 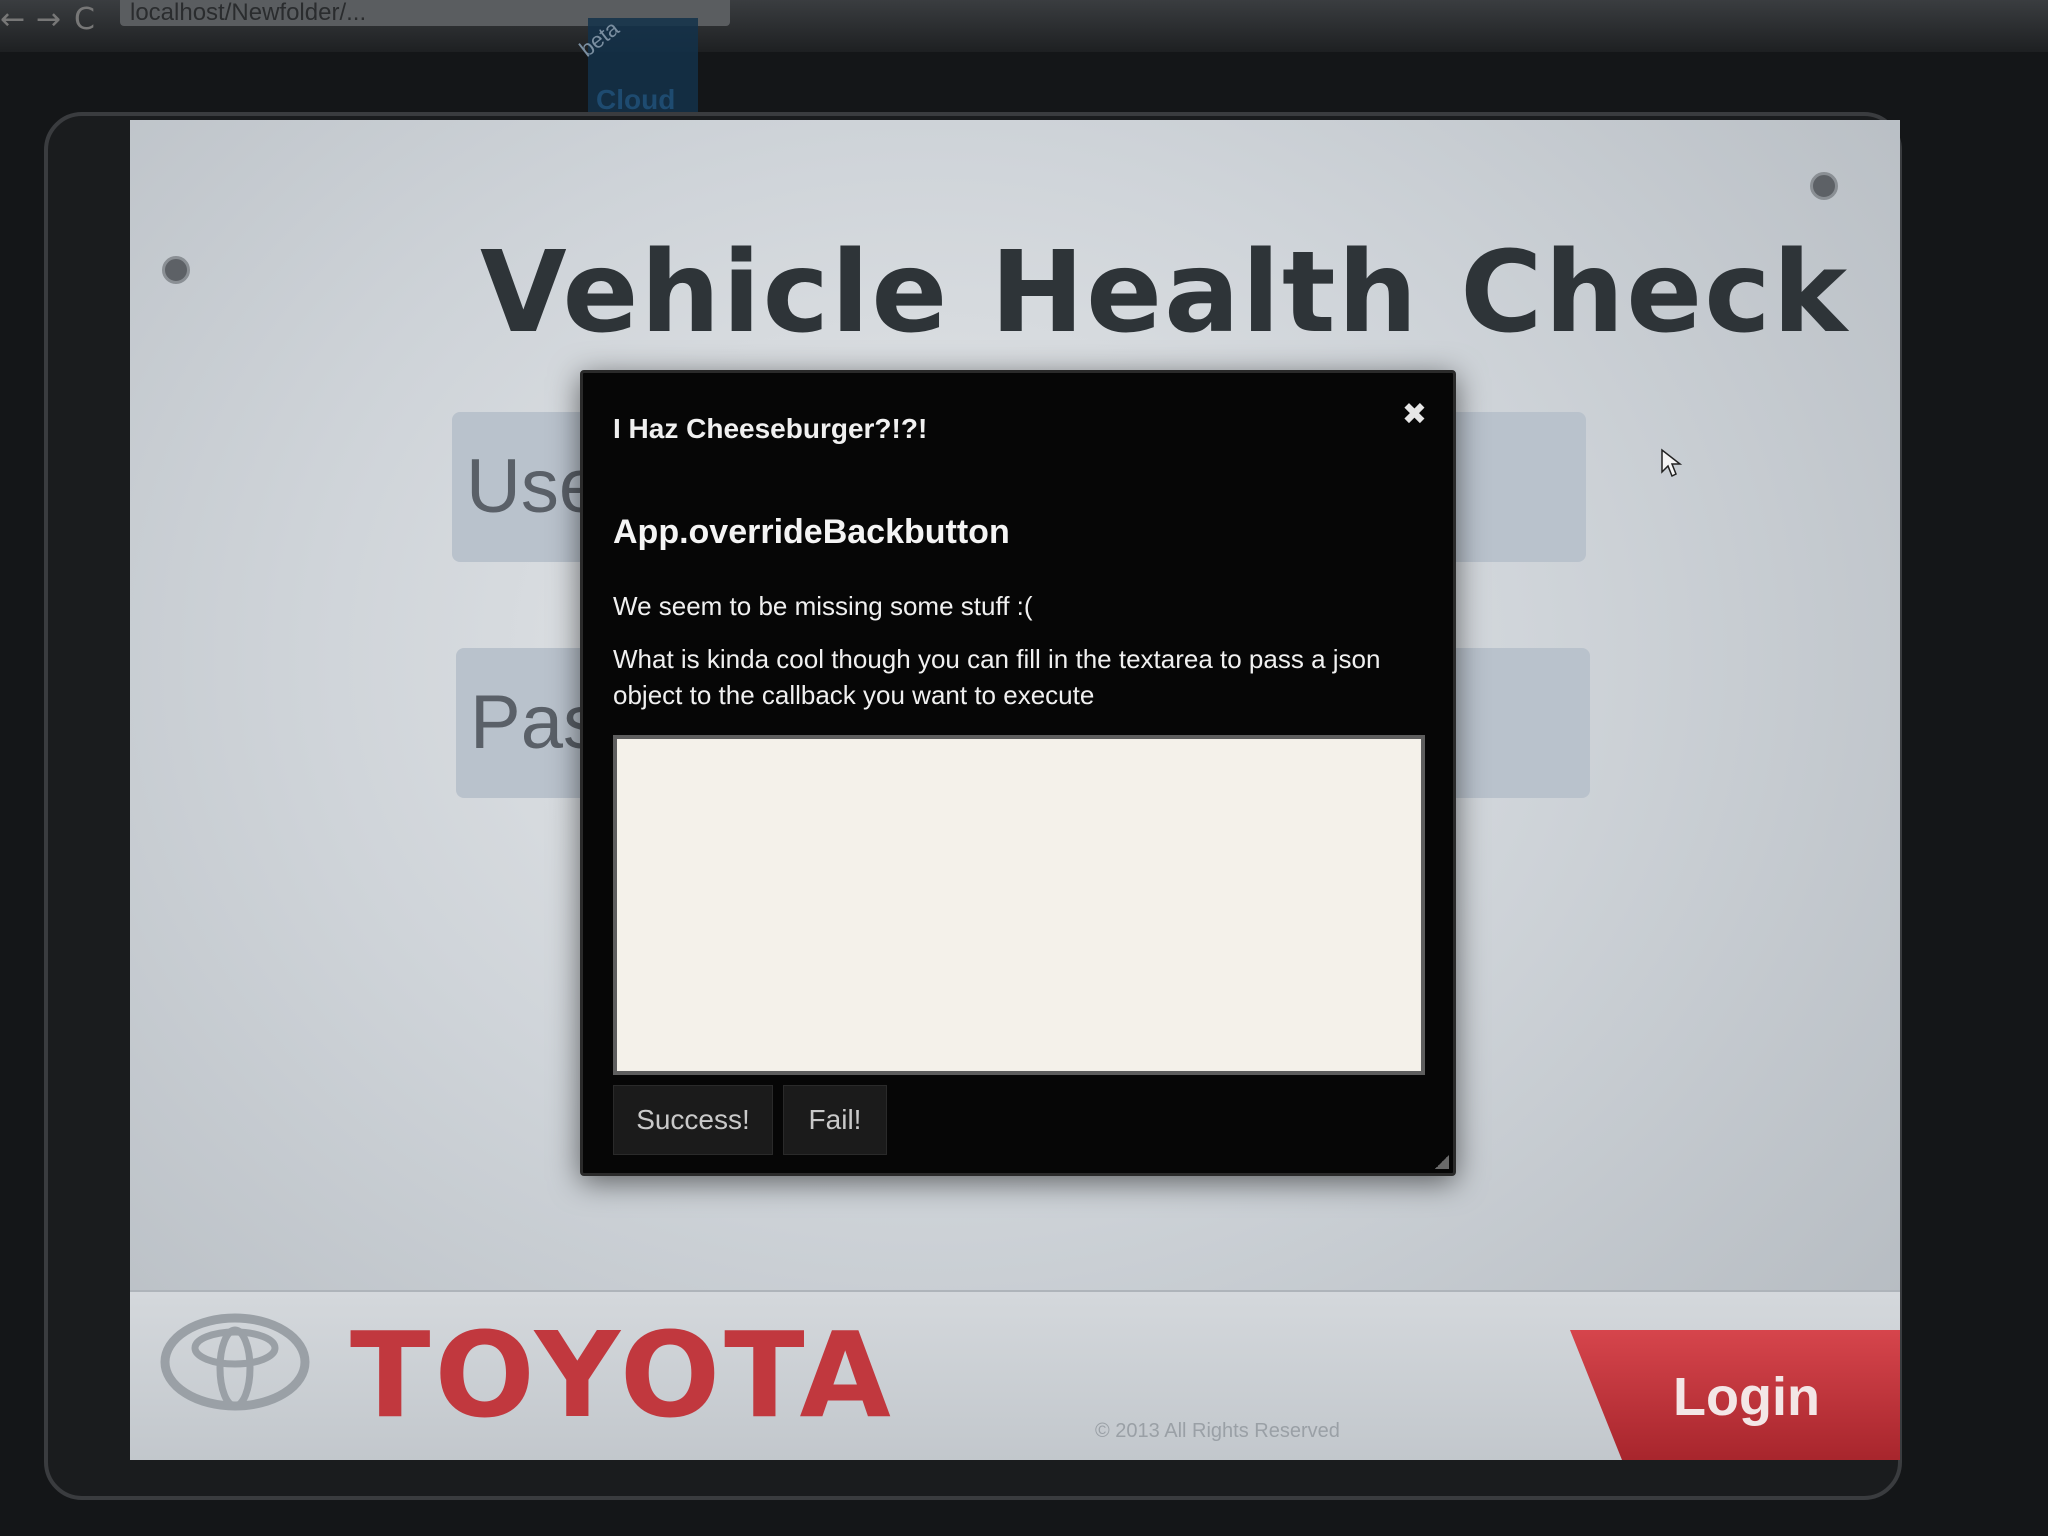 I want to click on close-icon: ✖, so click(x=1414, y=414).